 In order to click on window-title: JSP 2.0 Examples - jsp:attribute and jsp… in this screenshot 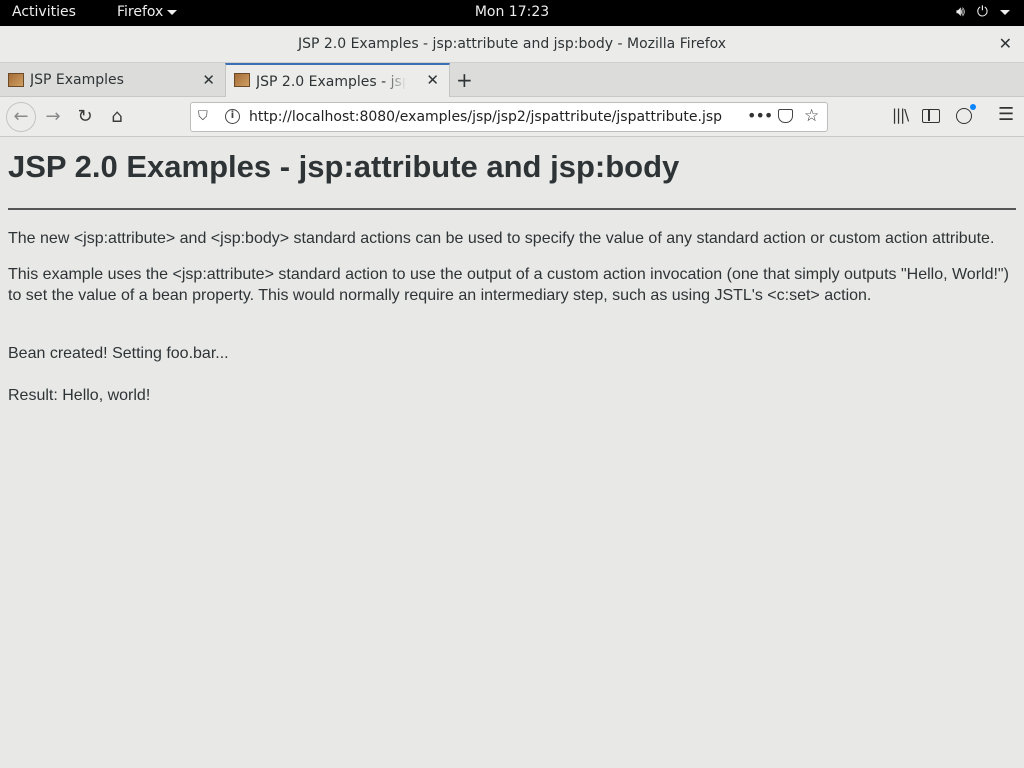, I will do `click(512, 44)`.